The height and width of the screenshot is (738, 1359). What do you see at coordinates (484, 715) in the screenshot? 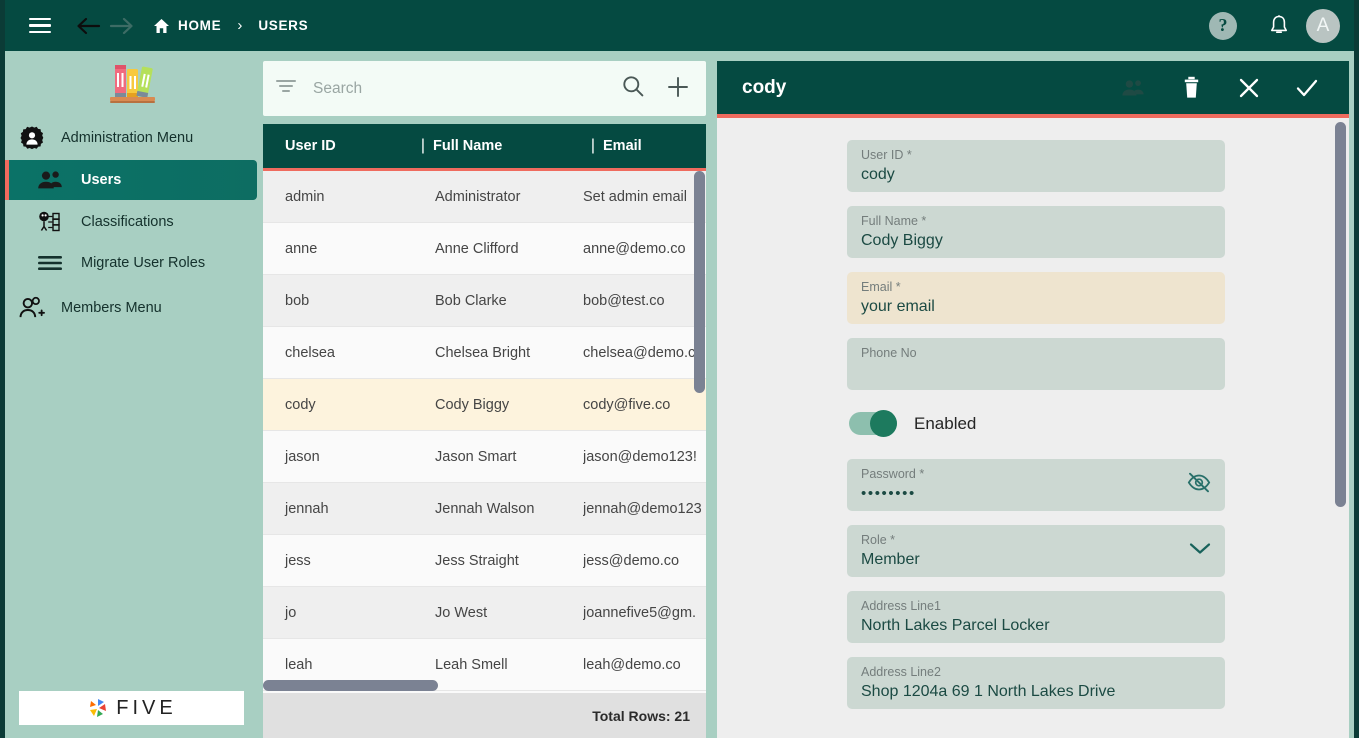
I see `table-footer: Total Rows: 21` at bounding box center [484, 715].